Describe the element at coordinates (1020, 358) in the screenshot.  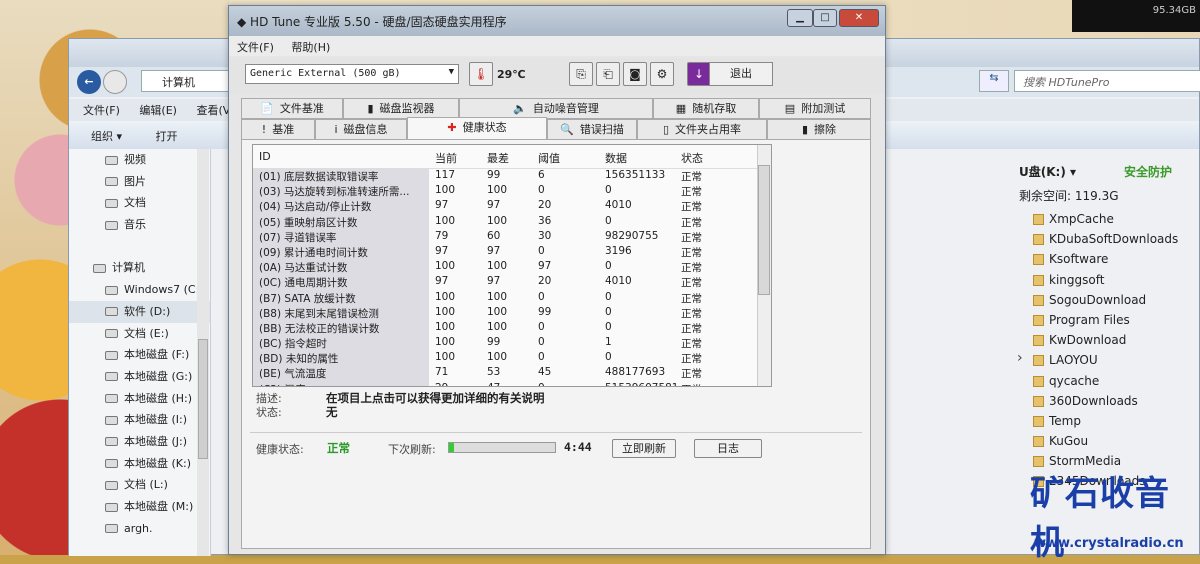
I see `expand-chevron-icon: ›` at that location.